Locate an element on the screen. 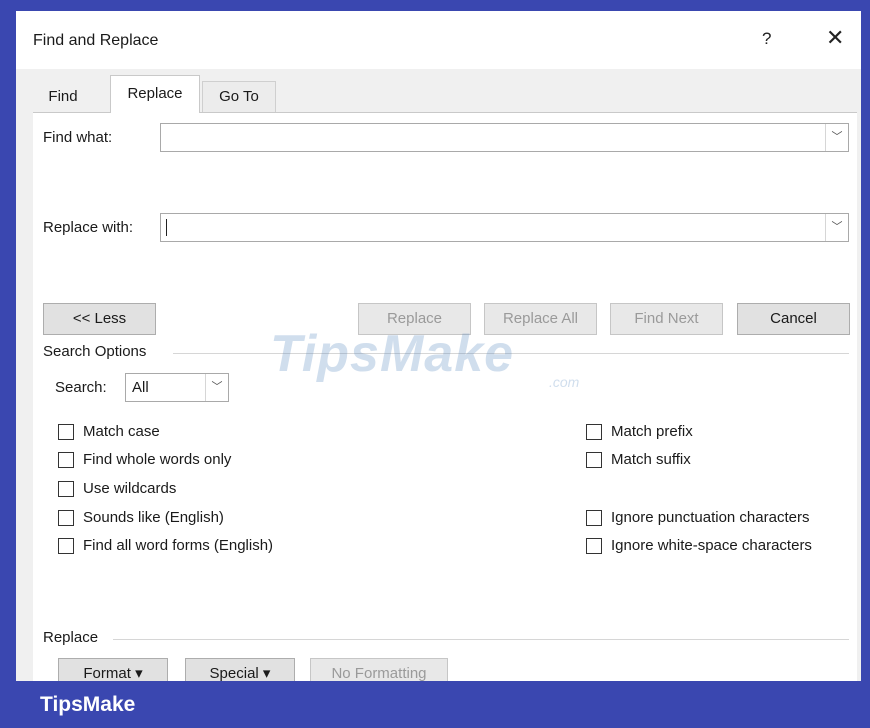 This screenshot has width=870, height=728. ignore-whitespace-checkbox: Ignore white-space characters is located at coordinates (699, 545).